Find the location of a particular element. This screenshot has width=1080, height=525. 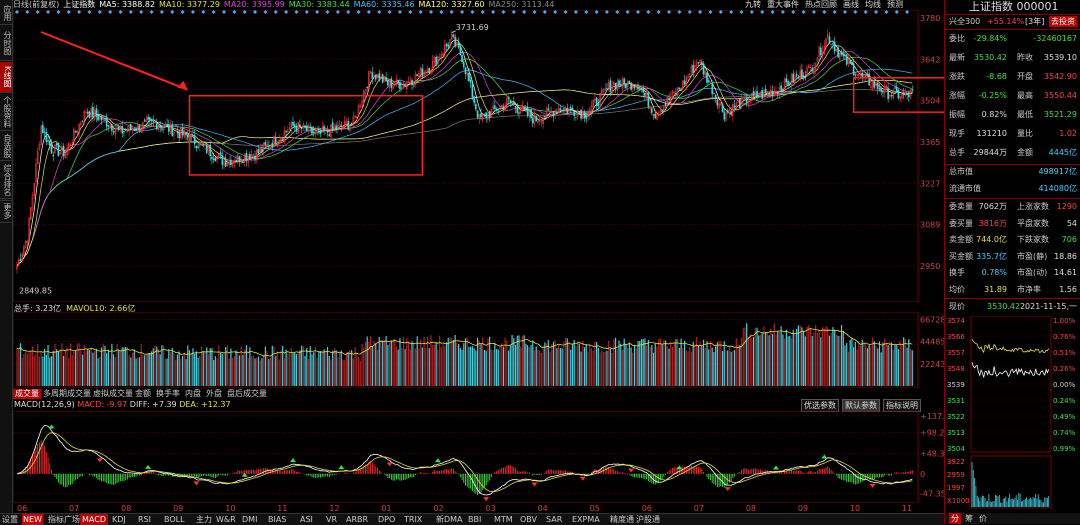

left-tab-app: 应用 is located at coordinates (6, 13).